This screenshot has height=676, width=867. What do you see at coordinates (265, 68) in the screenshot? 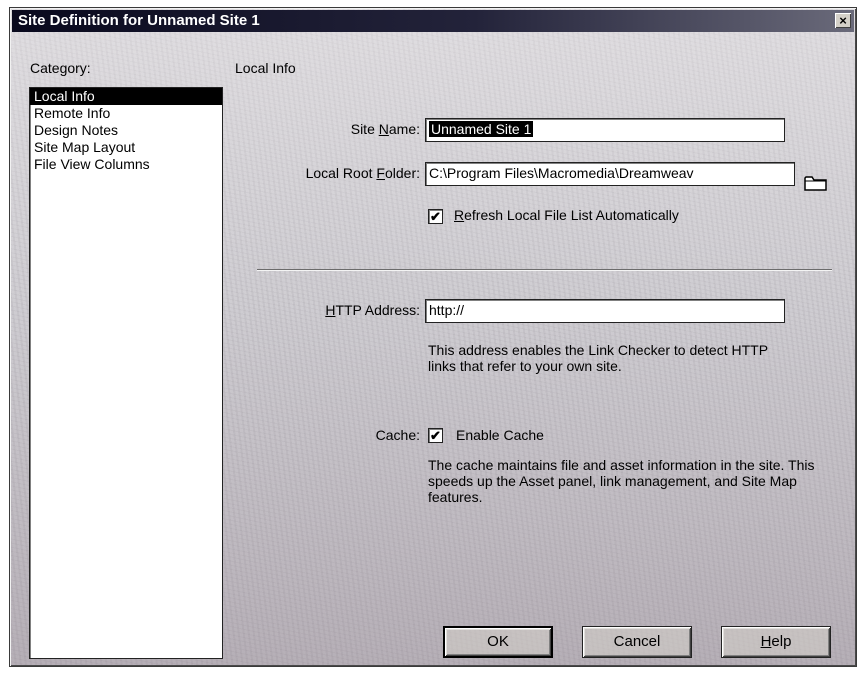
I see `section-header: Local Info` at bounding box center [265, 68].